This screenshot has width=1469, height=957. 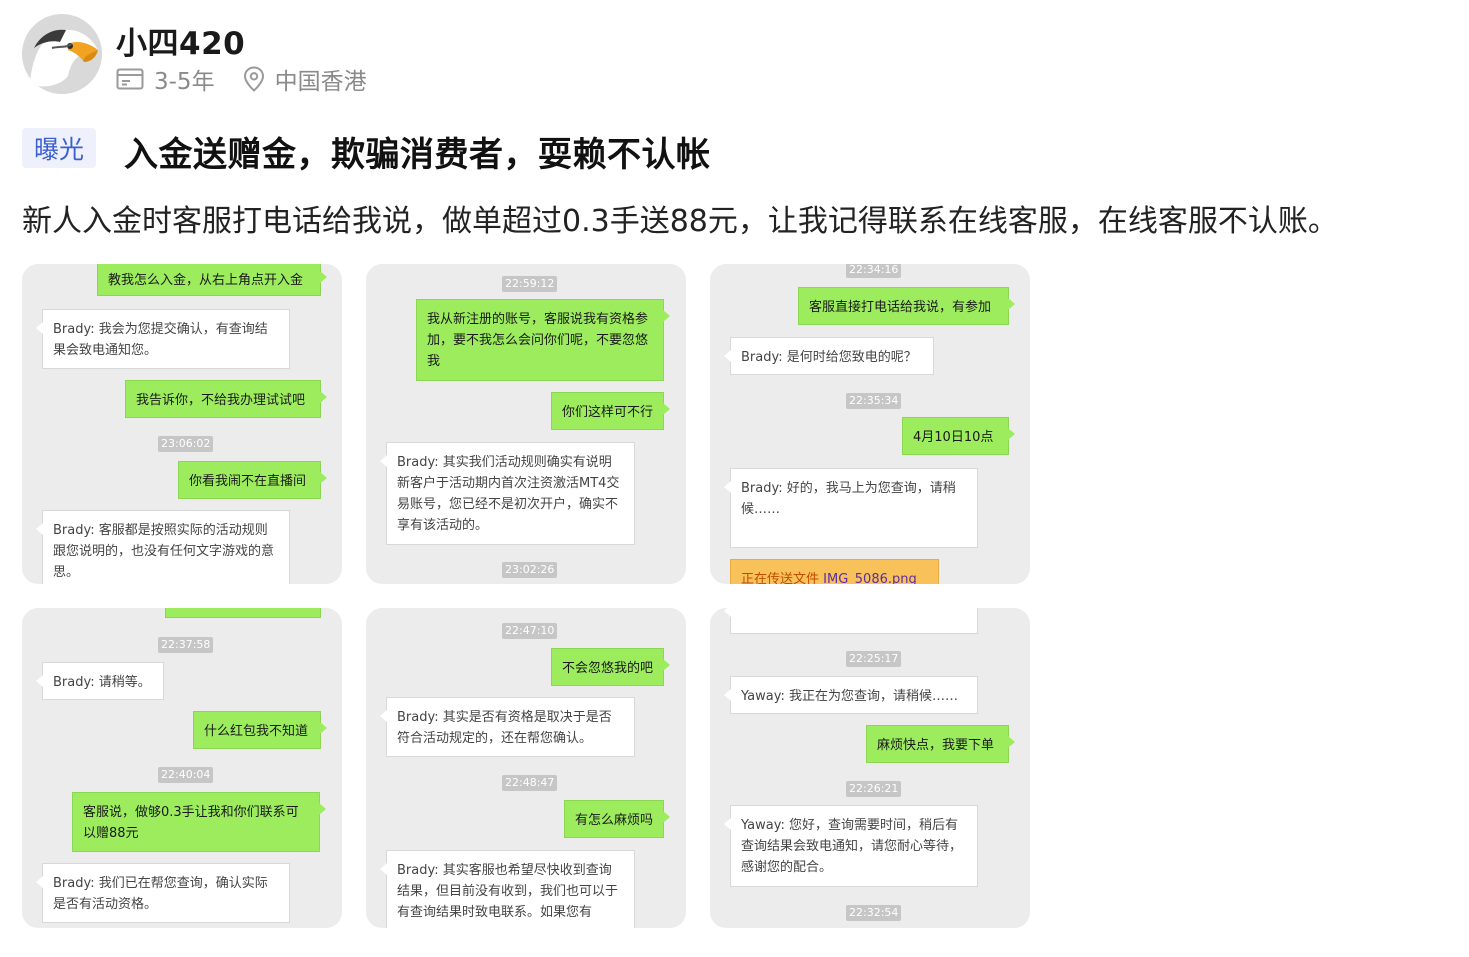 I want to click on location-meta: 中国香港, so click(x=305, y=79).